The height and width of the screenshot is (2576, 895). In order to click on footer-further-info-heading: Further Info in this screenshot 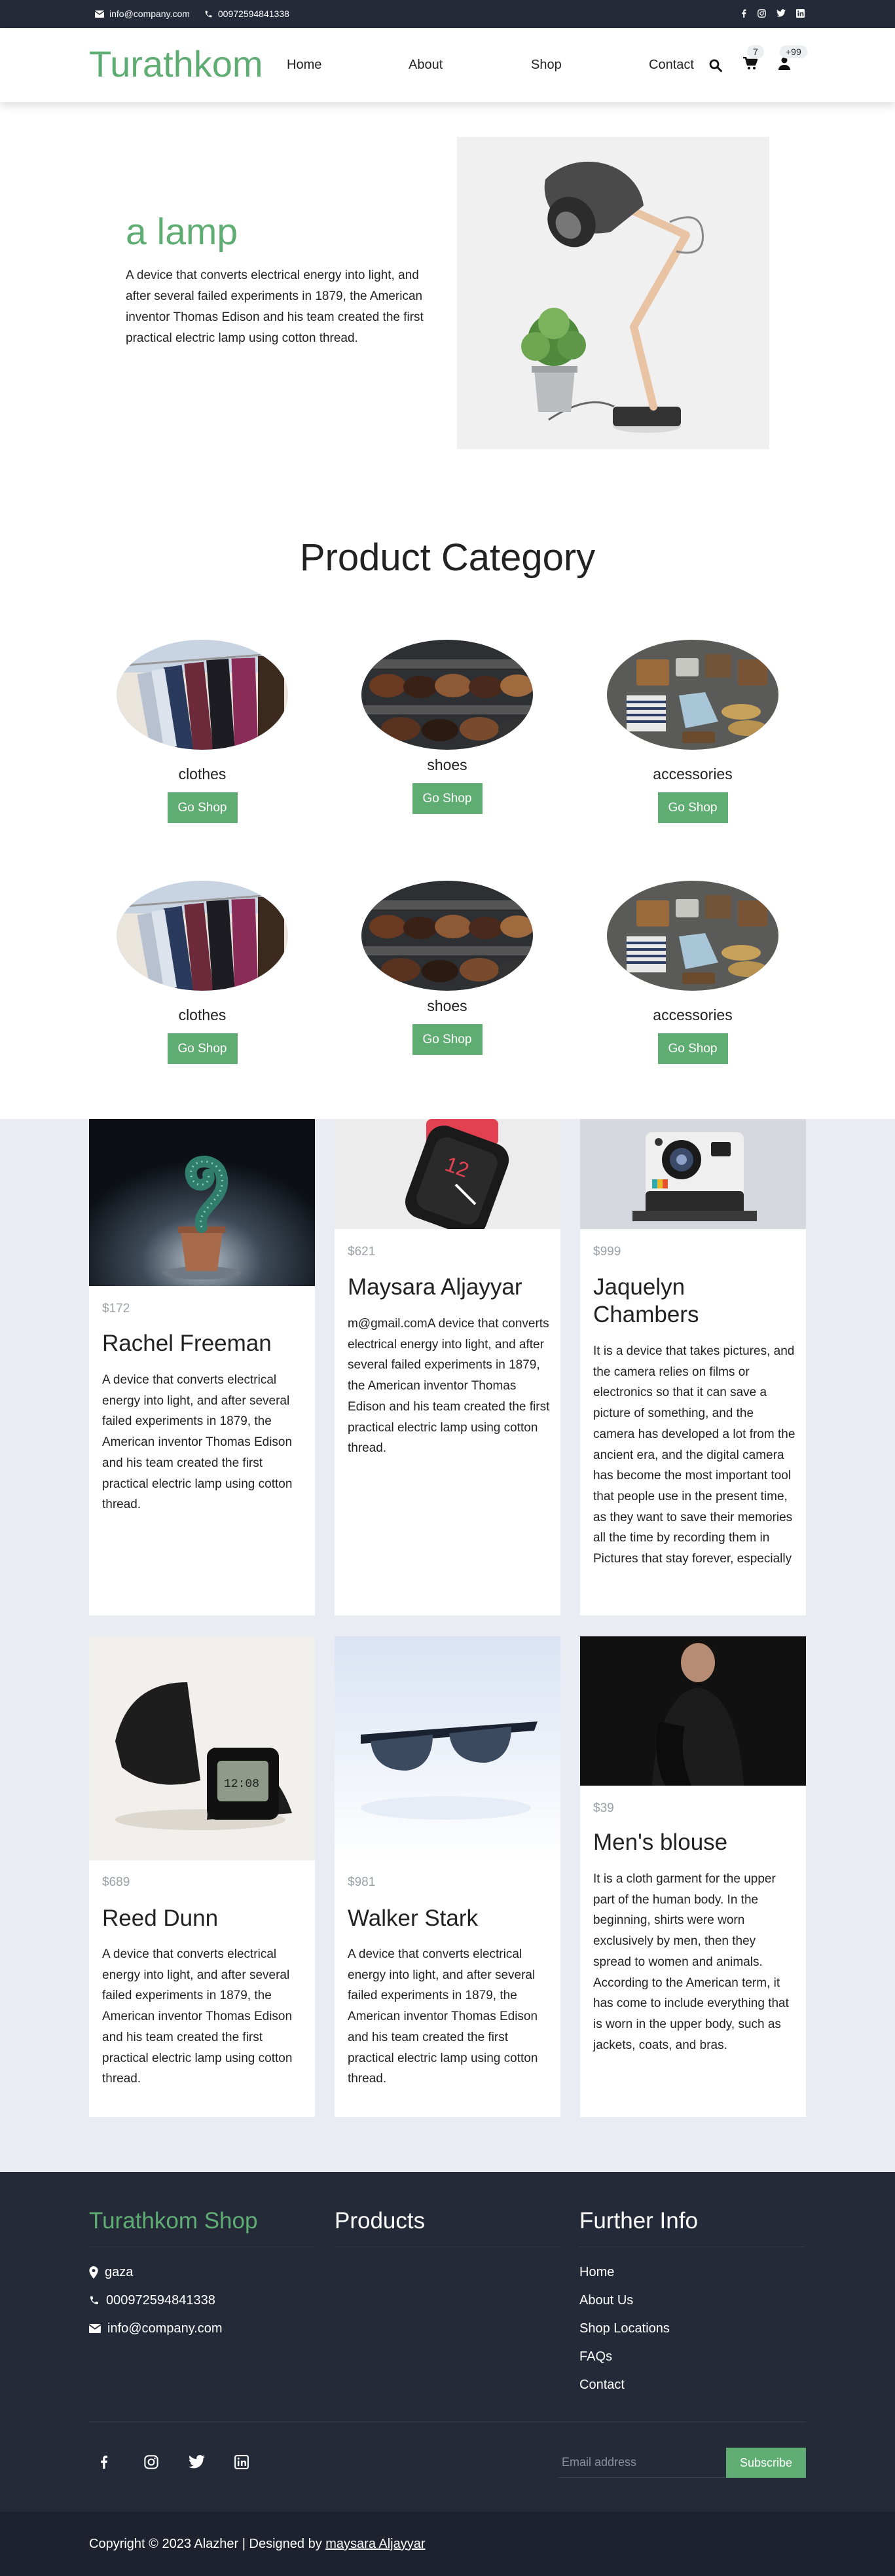, I will do `click(638, 2221)`.